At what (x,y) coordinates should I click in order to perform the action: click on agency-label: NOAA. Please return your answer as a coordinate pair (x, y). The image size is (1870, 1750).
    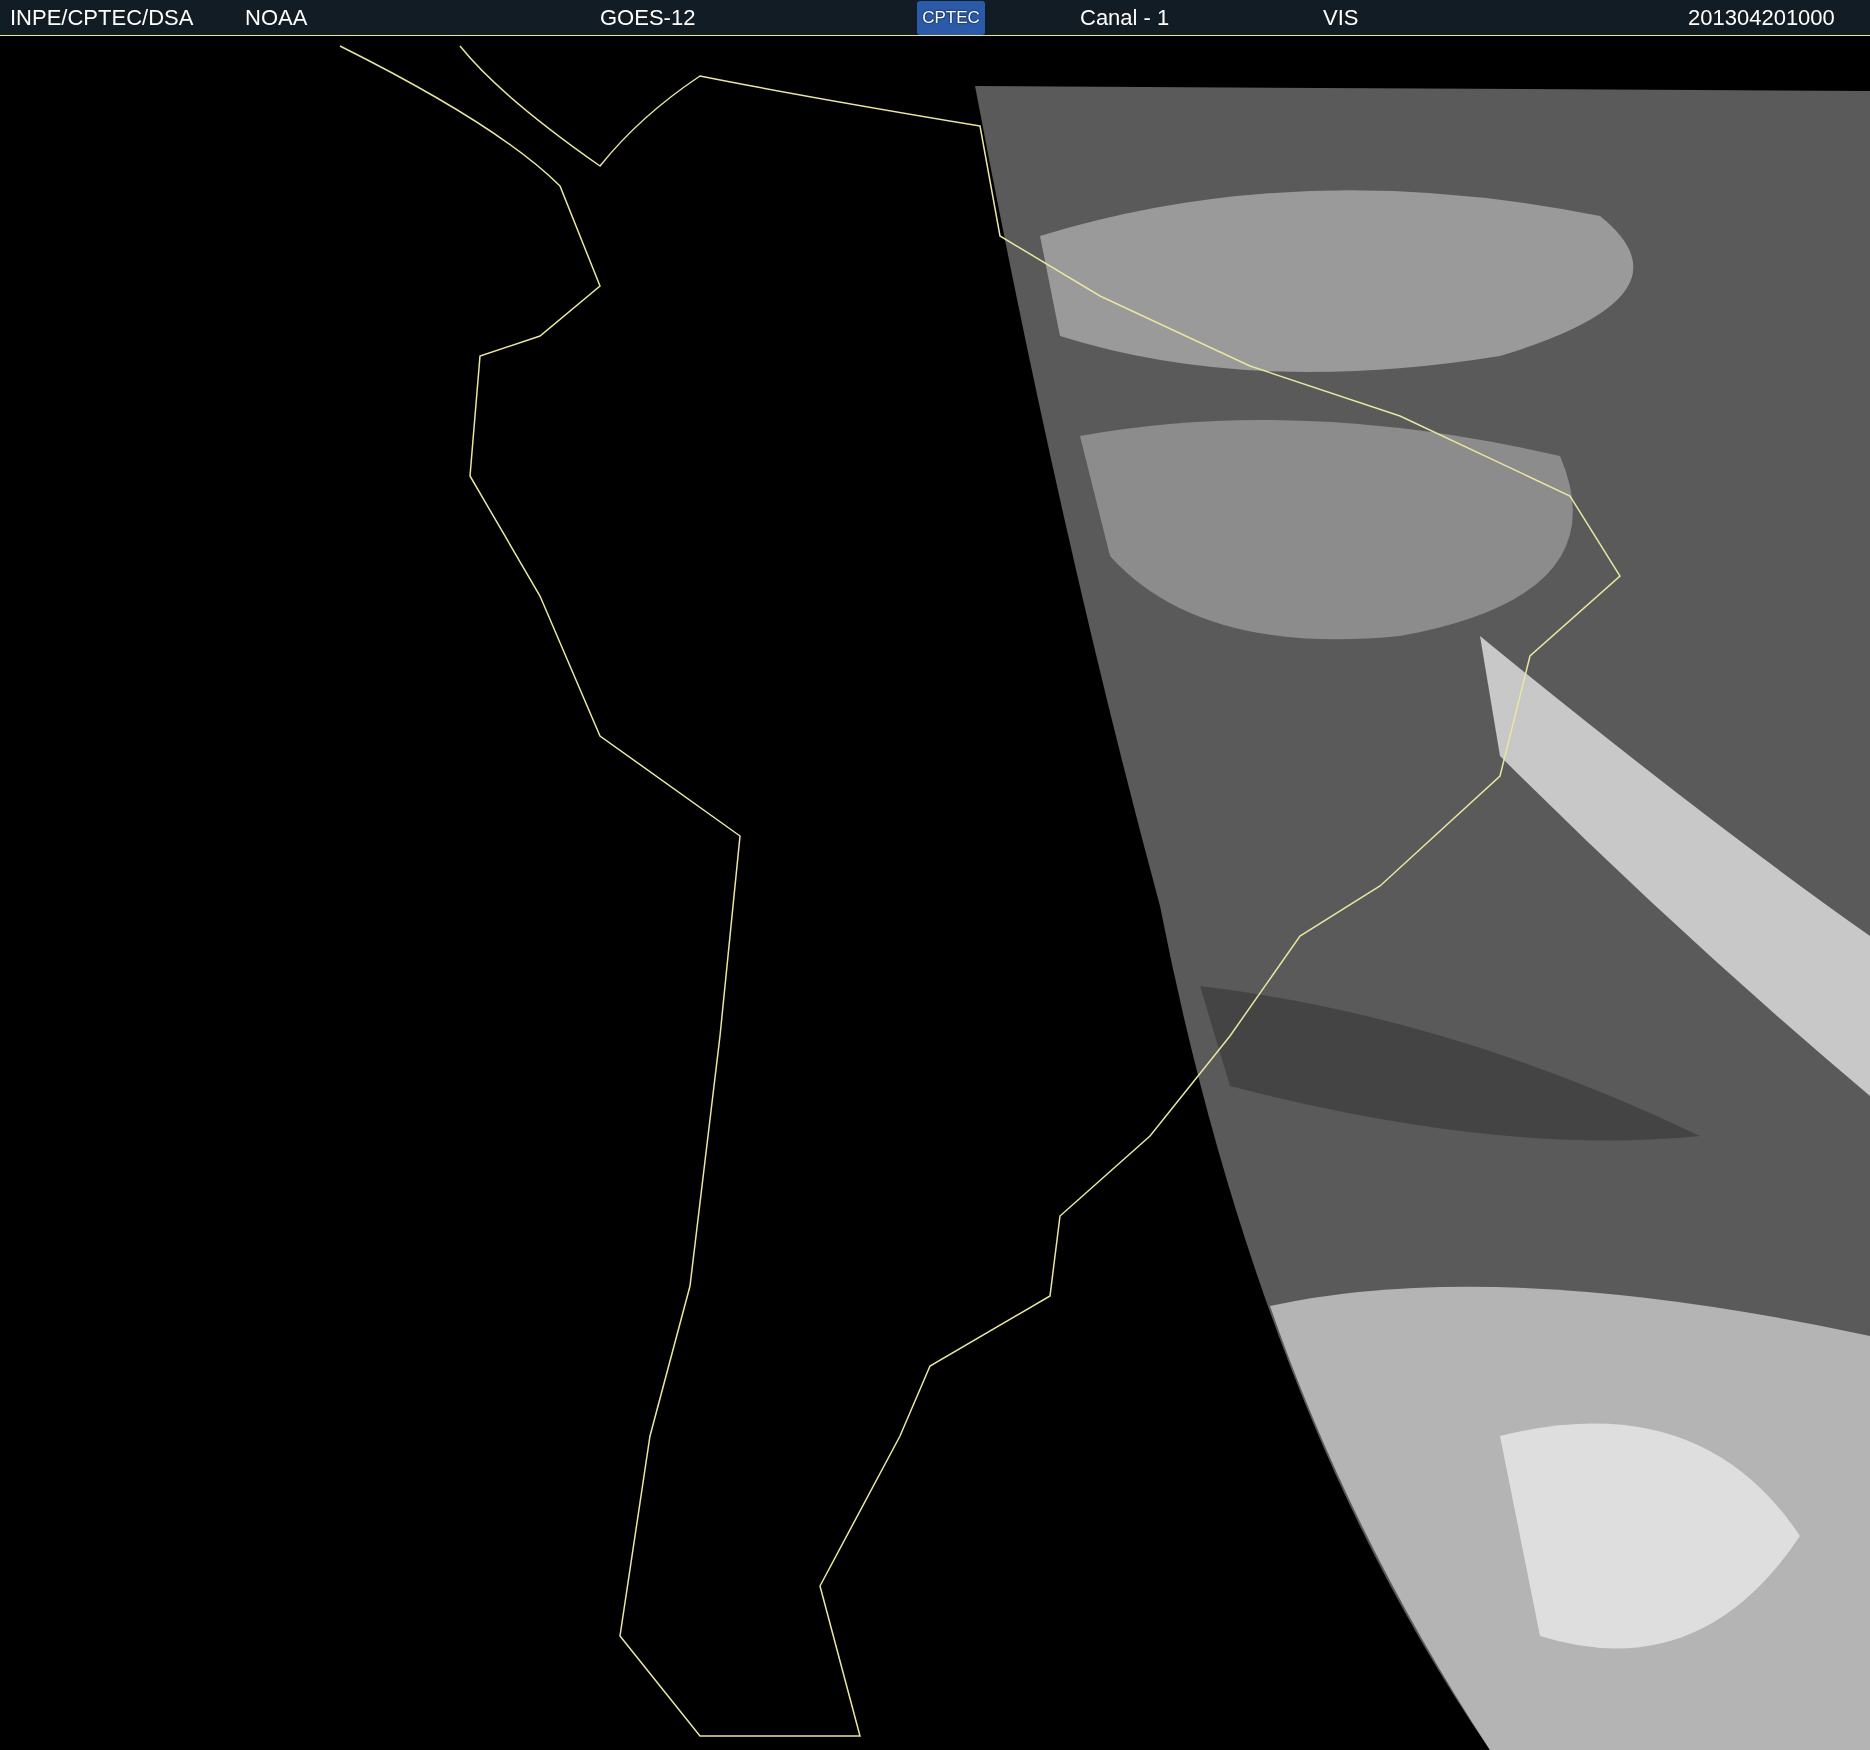
    Looking at the image, I should click on (277, 17).